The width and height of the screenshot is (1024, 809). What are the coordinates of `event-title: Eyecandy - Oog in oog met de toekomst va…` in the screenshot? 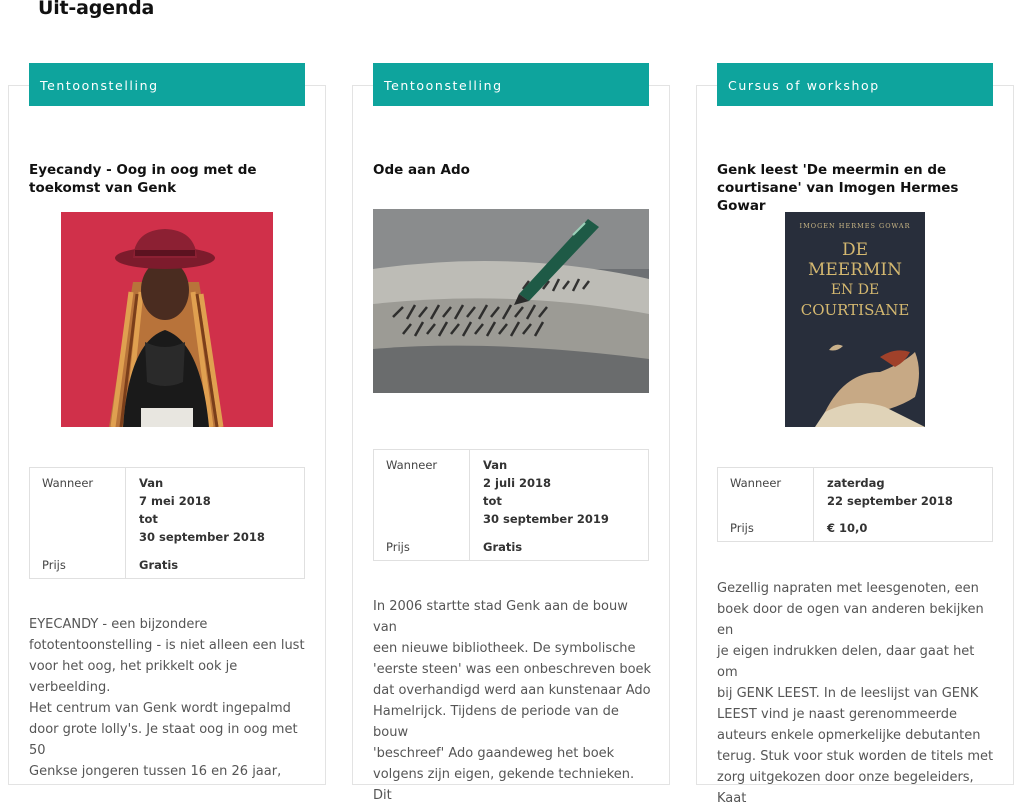 It's located at (167, 179).